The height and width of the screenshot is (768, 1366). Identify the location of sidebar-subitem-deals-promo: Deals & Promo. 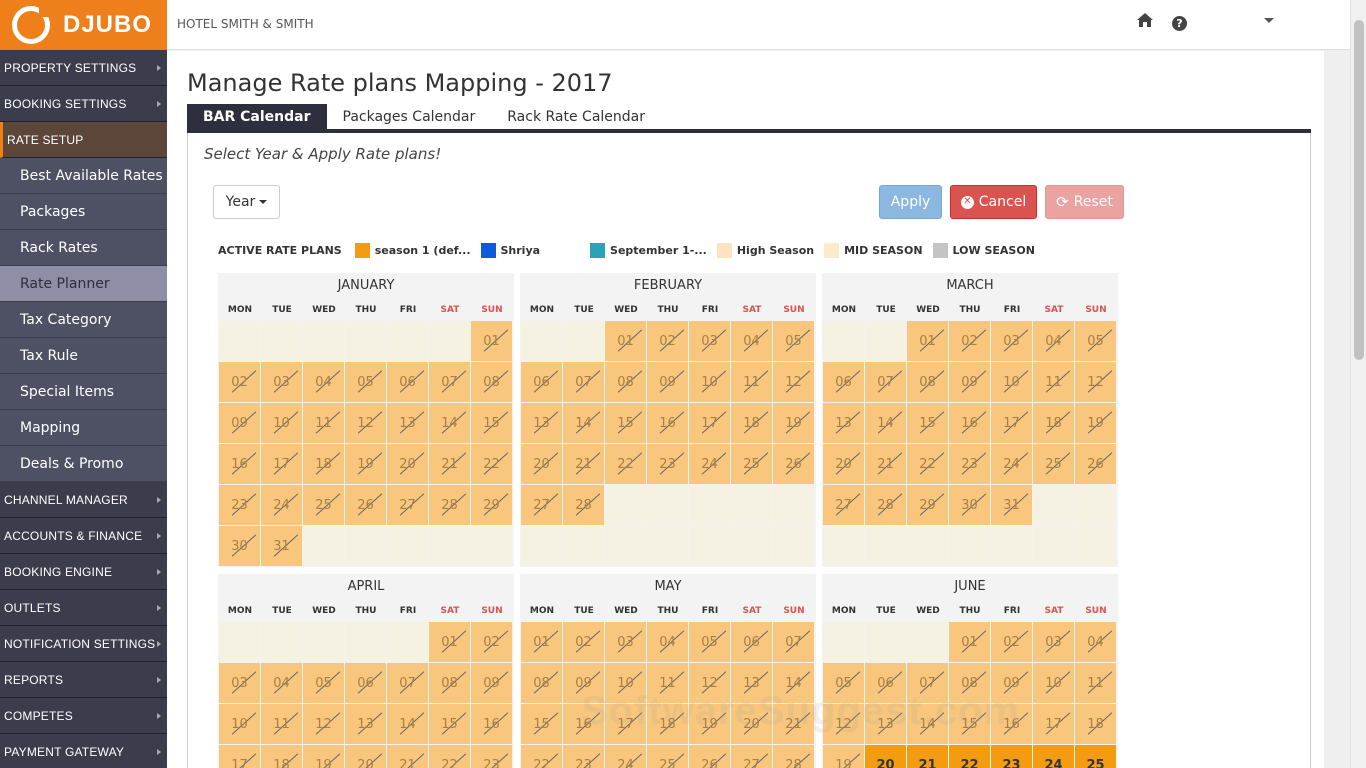
(83, 464).